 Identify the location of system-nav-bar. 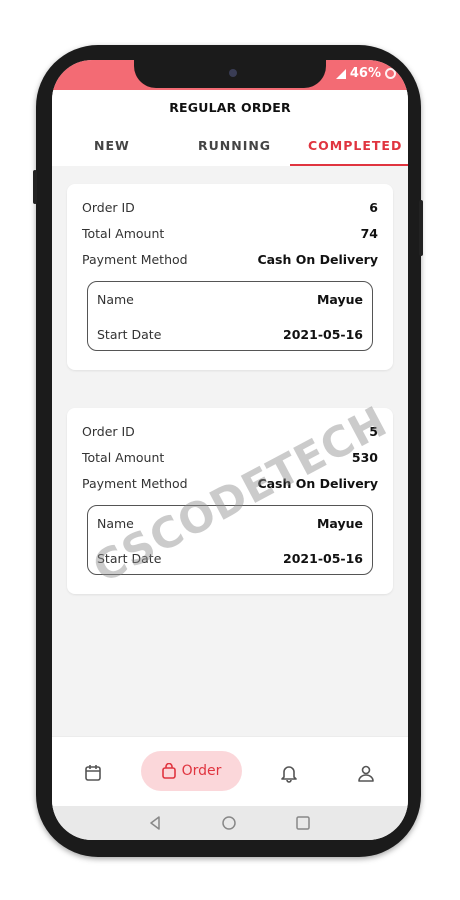
(230, 823).